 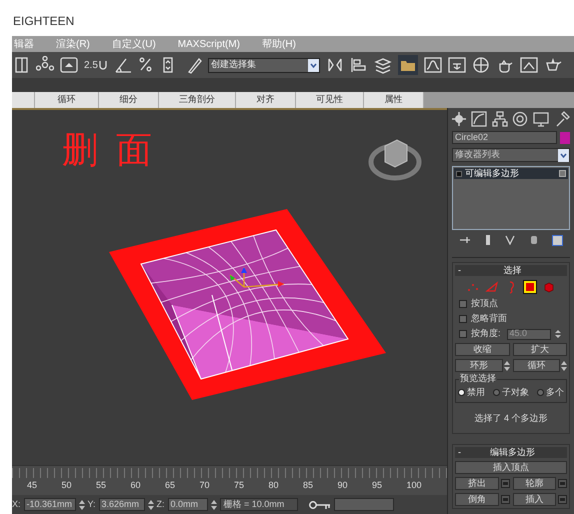 I want to click on rollout-title: 编辑多边形, so click(x=512, y=452).